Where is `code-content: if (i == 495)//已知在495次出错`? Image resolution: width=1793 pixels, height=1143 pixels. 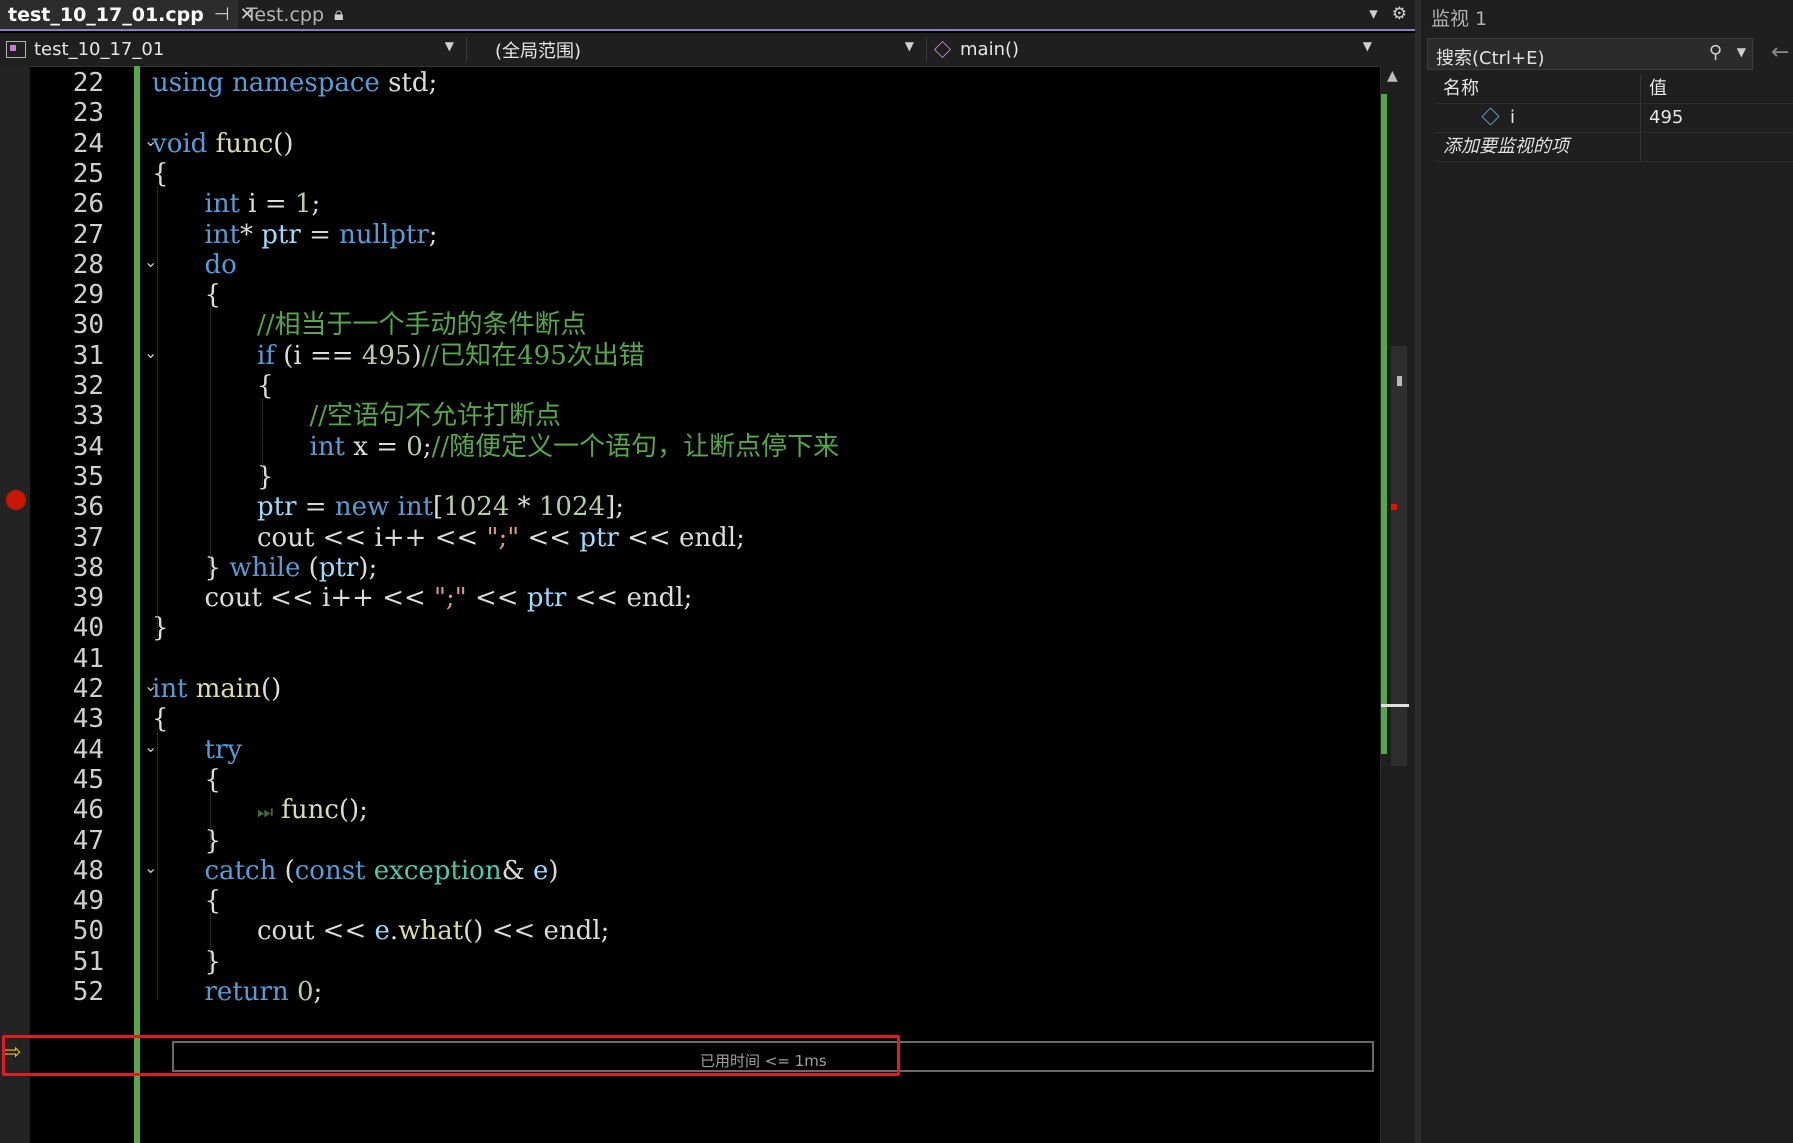
code-content: if (i == 495)//已知在495次出错 is located at coordinates (451, 355).